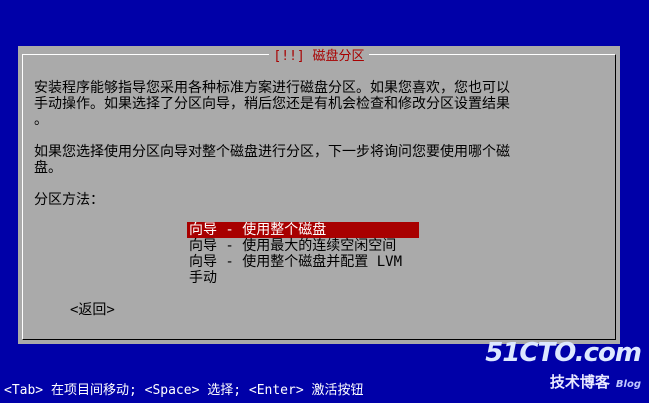 This screenshot has width=649, height=403. I want to click on partition-method-label: 分区方法：, so click(69, 200).